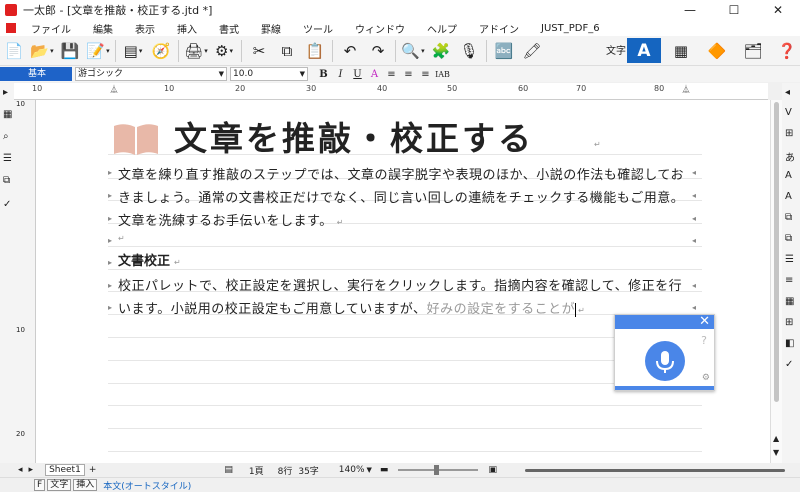 The height and width of the screenshot is (492, 800). Describe the element at coordinates (161, 51) in the screenshot. I see `jump-icon: 🧭` at that location.